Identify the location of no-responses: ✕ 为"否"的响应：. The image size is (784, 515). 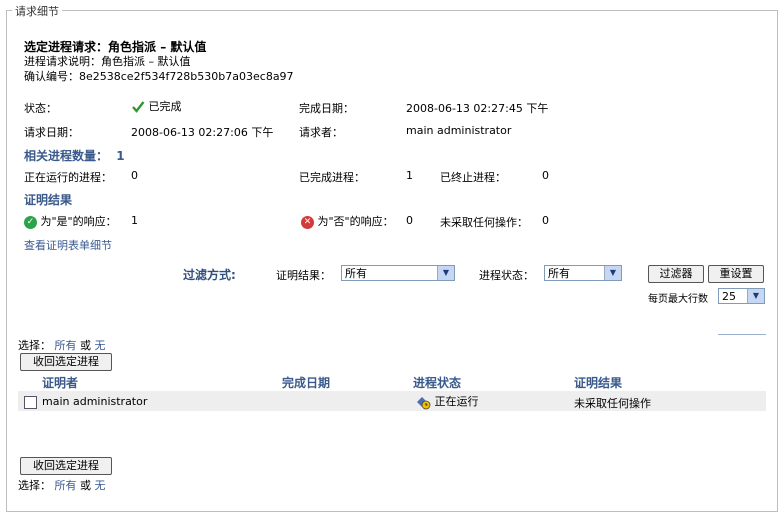
(347, 221).